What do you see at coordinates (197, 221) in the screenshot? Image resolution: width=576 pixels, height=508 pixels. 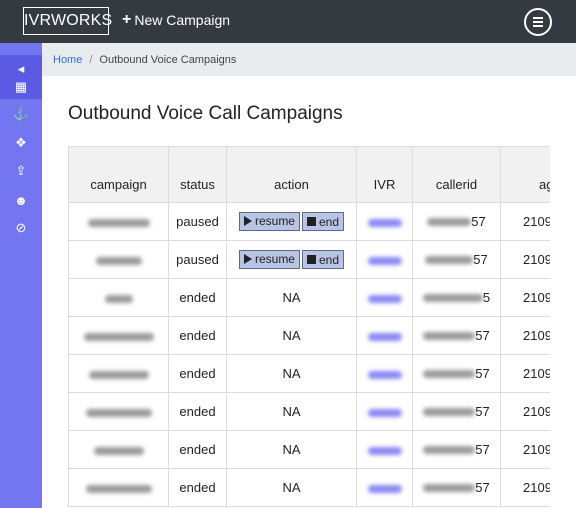 I see `status-cell: paused` at bounding box center [197, 221].